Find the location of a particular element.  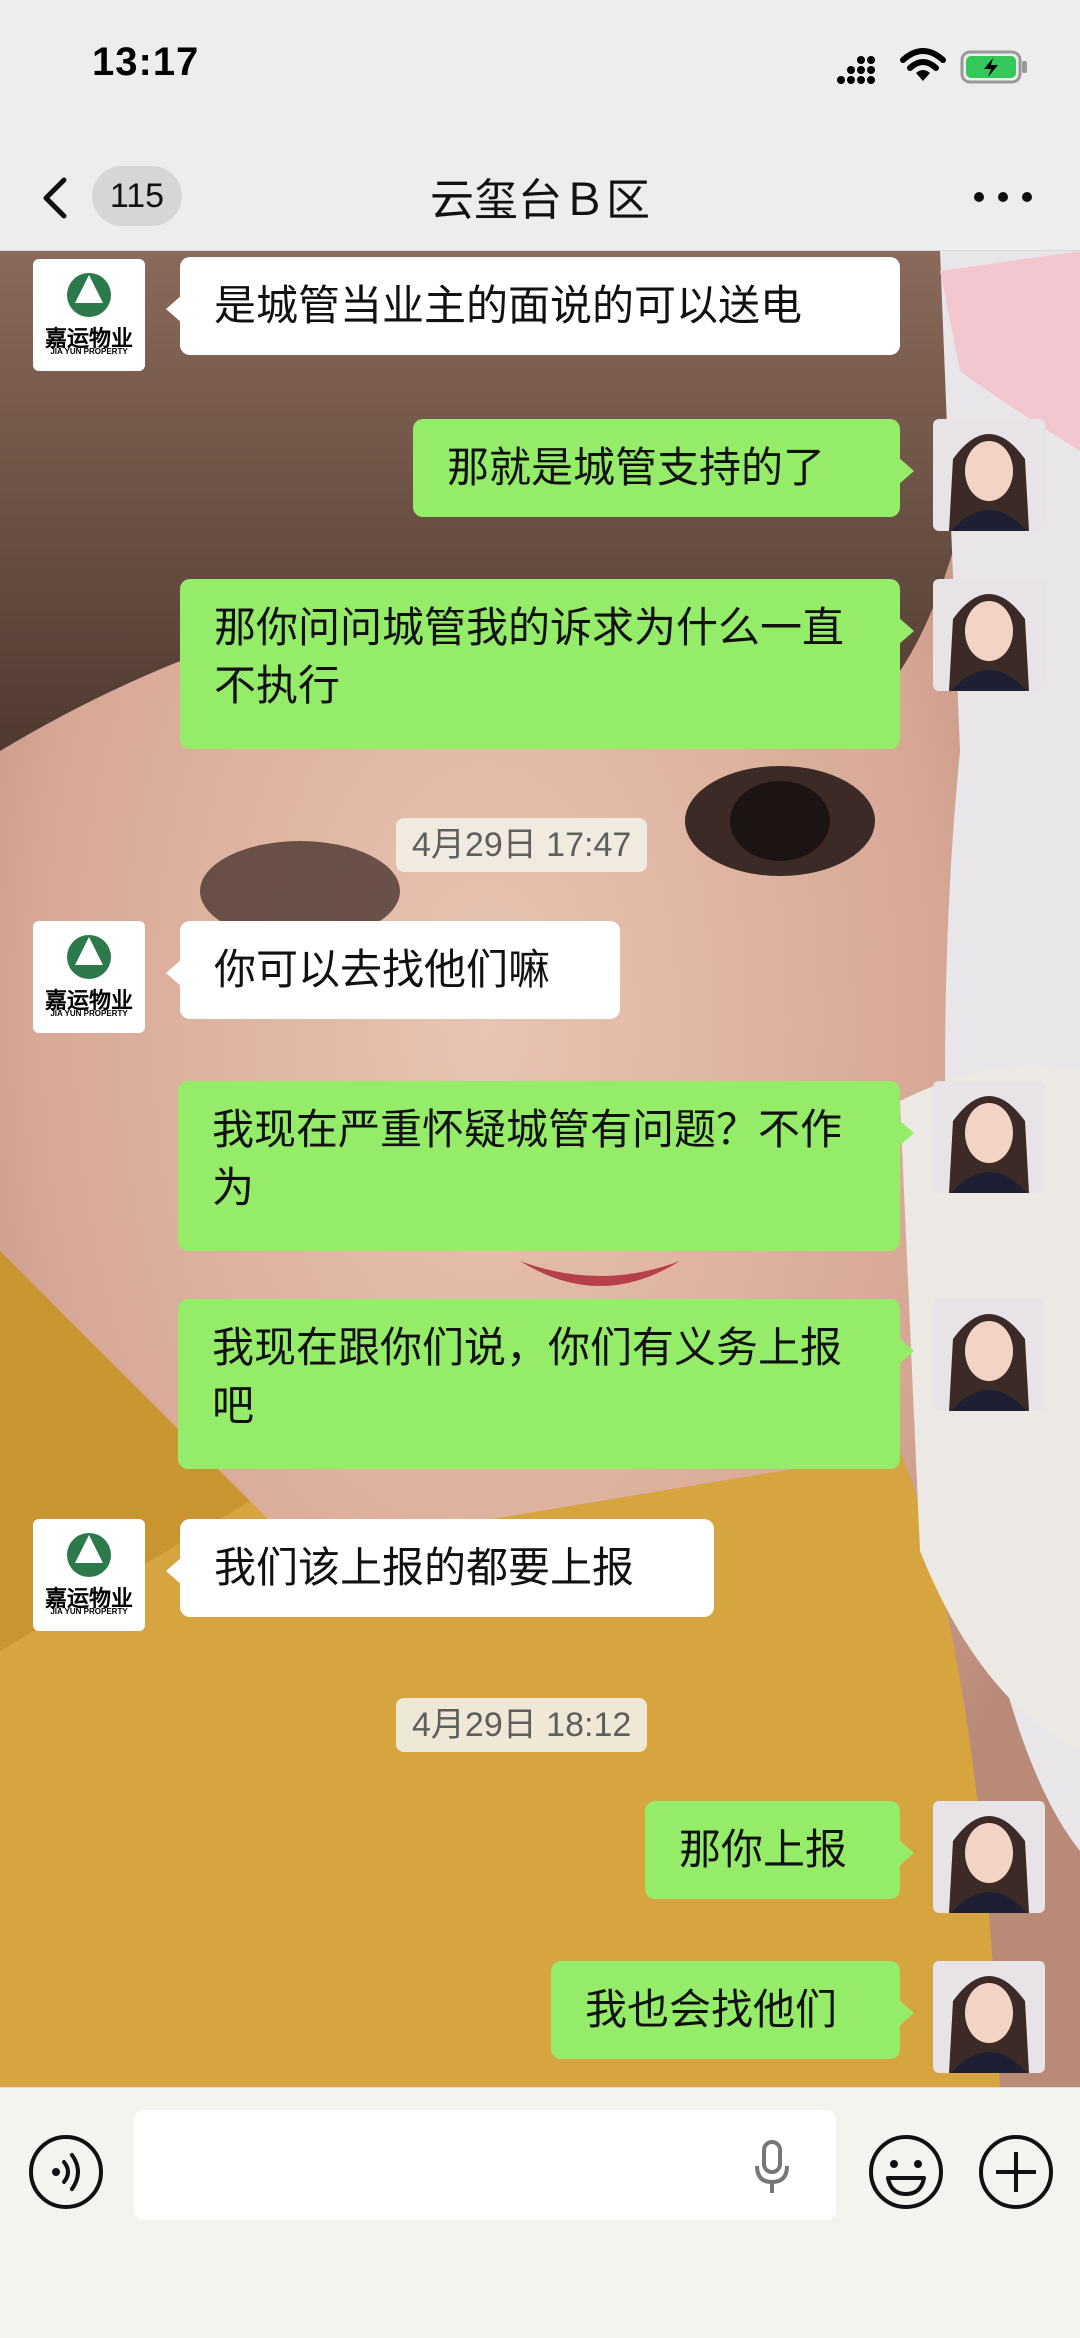

status-time: 13:17 is located at coordinates (146, 62).